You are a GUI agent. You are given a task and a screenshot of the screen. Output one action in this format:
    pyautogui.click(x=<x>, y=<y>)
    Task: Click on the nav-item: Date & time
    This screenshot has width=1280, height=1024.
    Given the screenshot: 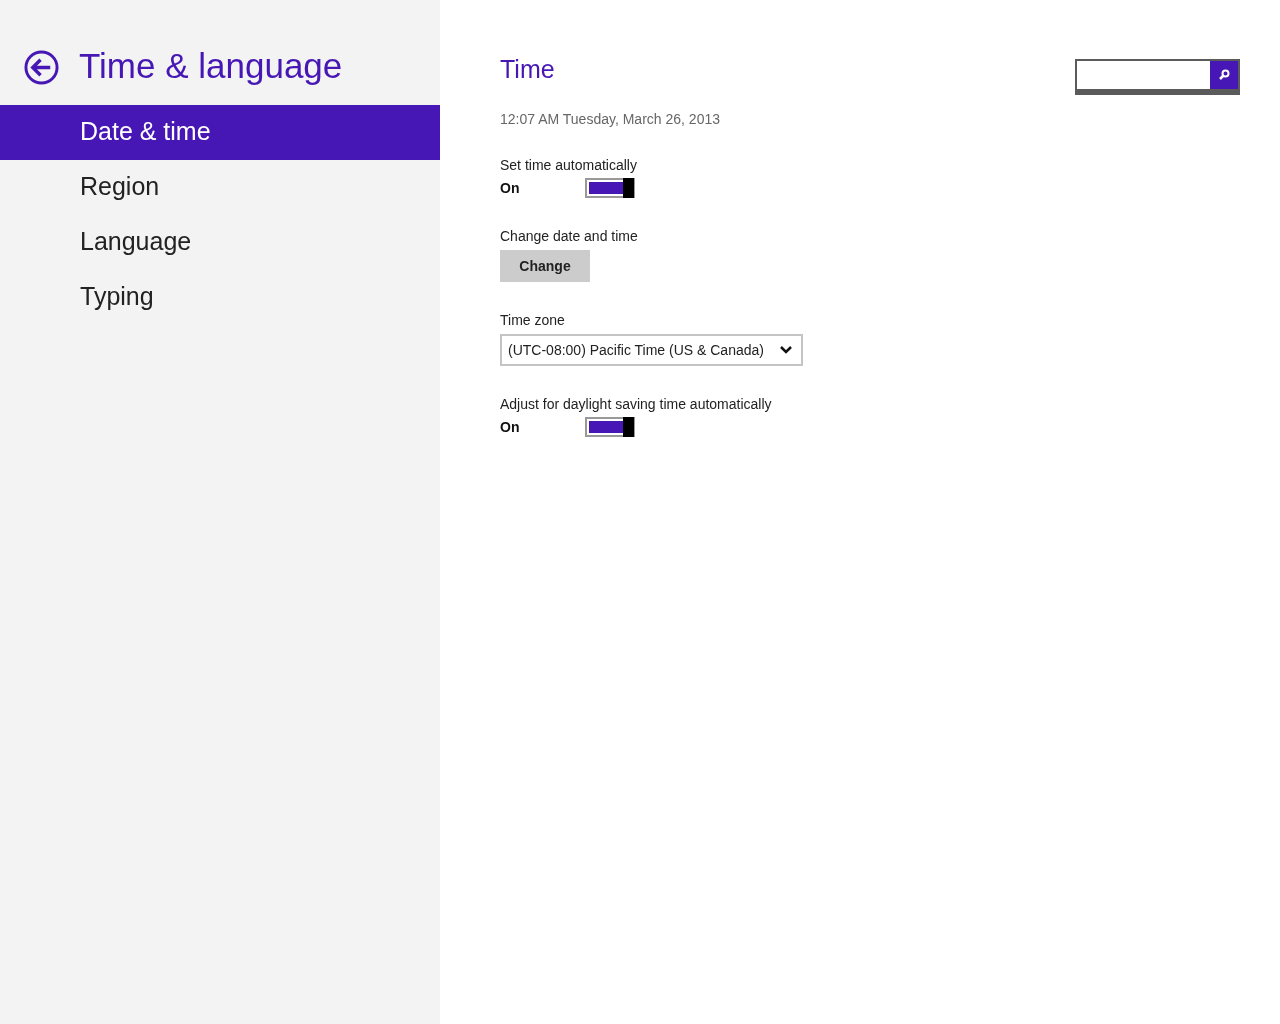 What is the action you would take?
    pyautogui.click(x=220, y=132)
    